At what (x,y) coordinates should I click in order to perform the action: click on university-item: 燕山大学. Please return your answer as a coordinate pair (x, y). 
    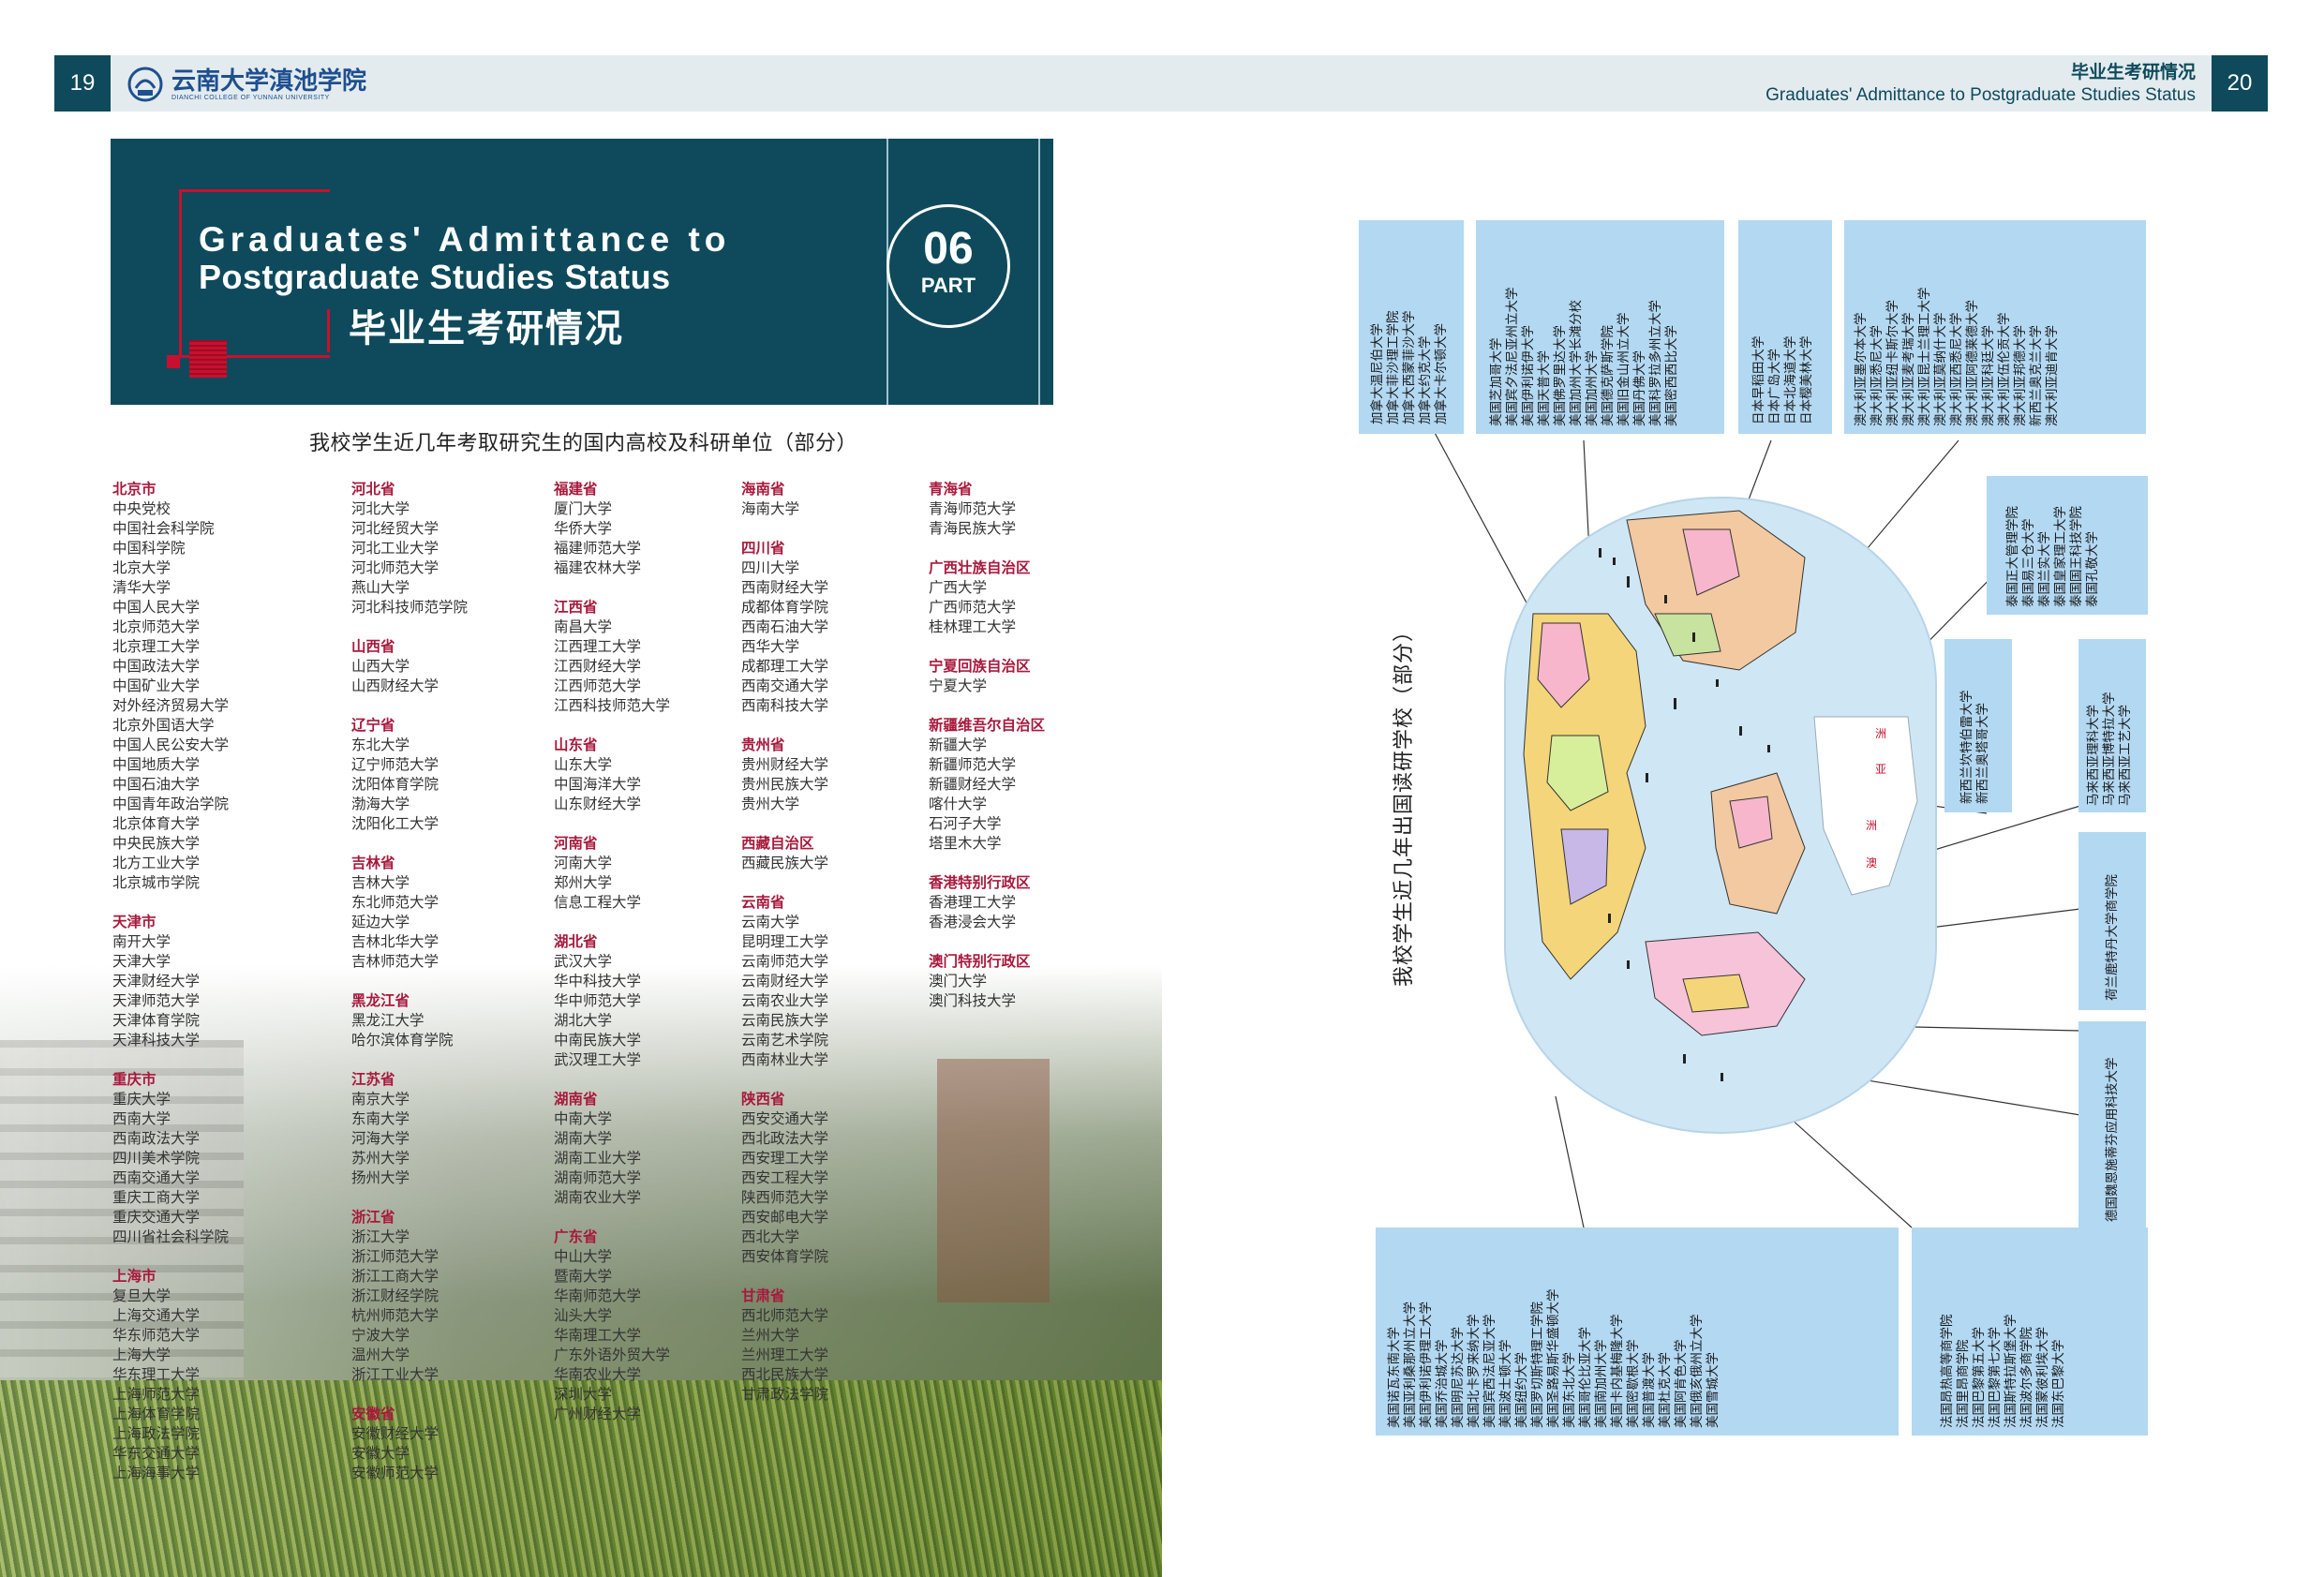
    Looking at the image, I should click on (380, 587).